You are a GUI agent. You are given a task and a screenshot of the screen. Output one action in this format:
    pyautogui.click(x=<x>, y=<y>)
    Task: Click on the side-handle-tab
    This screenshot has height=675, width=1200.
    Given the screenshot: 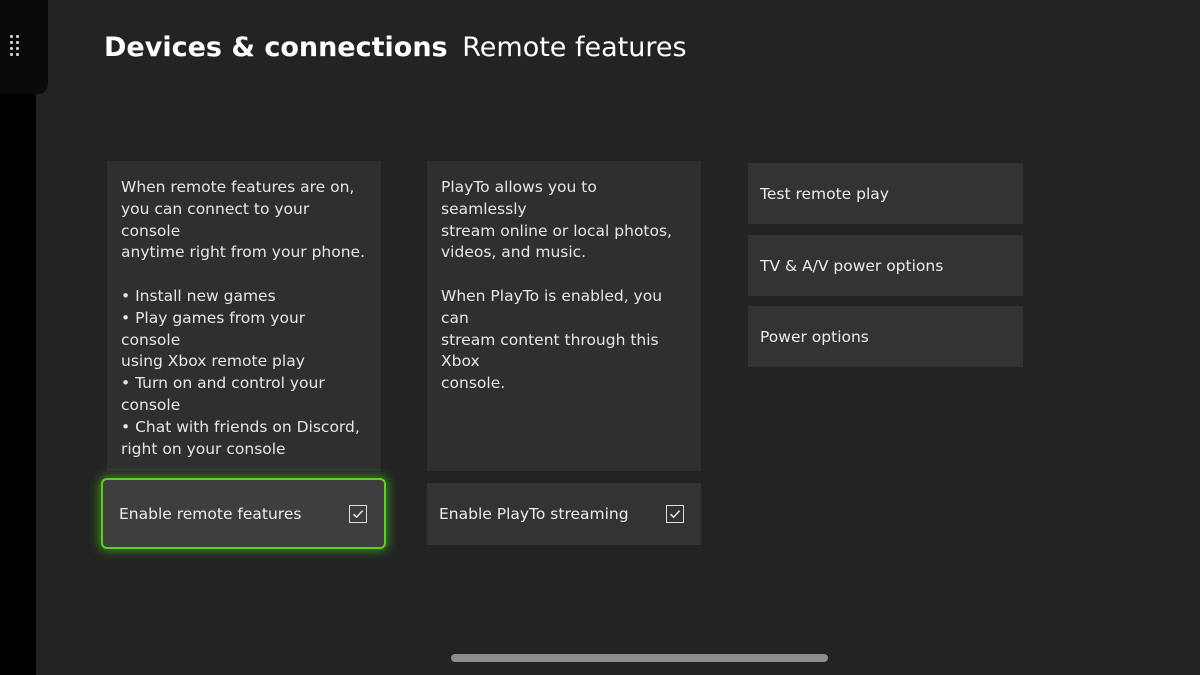 What is the action you would take?
    pyautogui.click(x=24, y=47)
    